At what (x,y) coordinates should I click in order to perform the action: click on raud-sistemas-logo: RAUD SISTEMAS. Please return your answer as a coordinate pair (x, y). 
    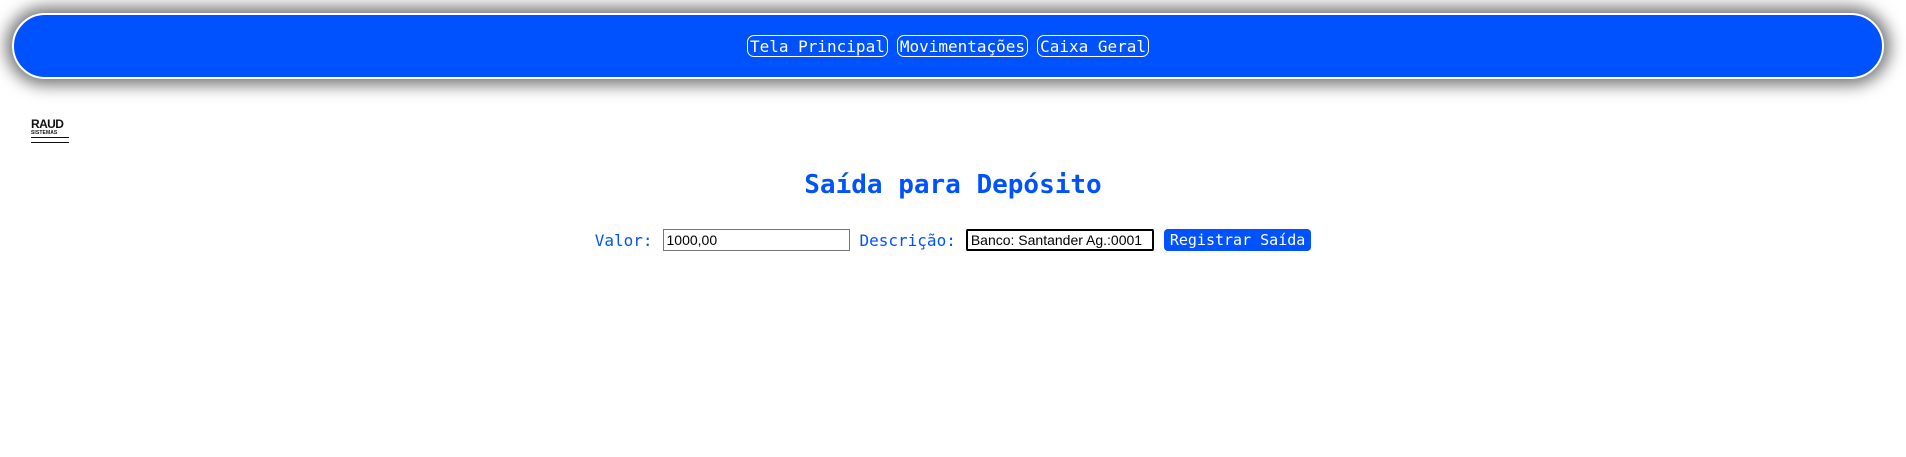
    Looking at the image, I should click on (51, 131).